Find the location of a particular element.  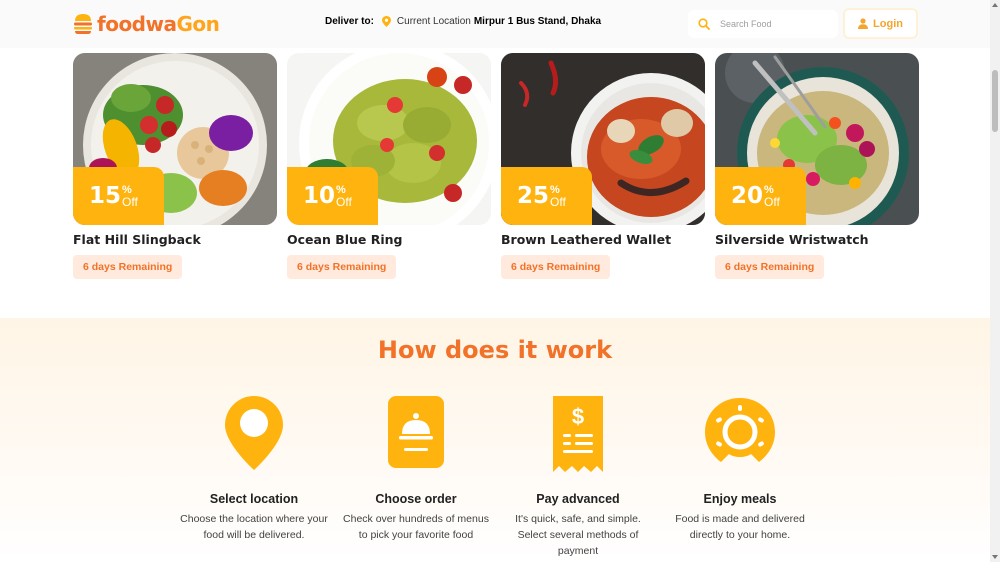

order-bell-icon is located at coordinates (416, 432).